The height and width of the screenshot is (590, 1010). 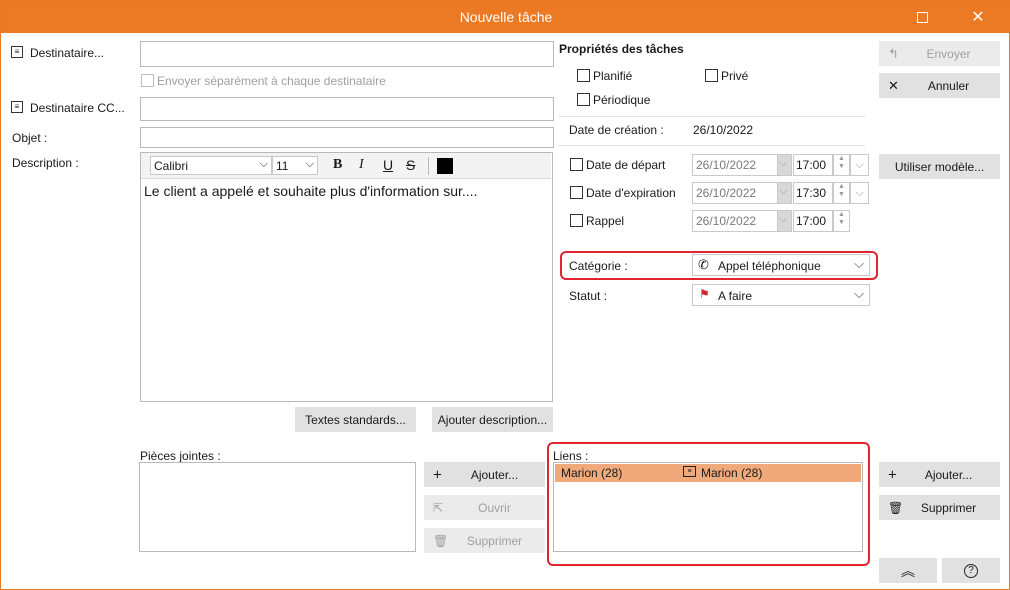 I want to click on collapse-button: ︽, so click(x=908, y=570).